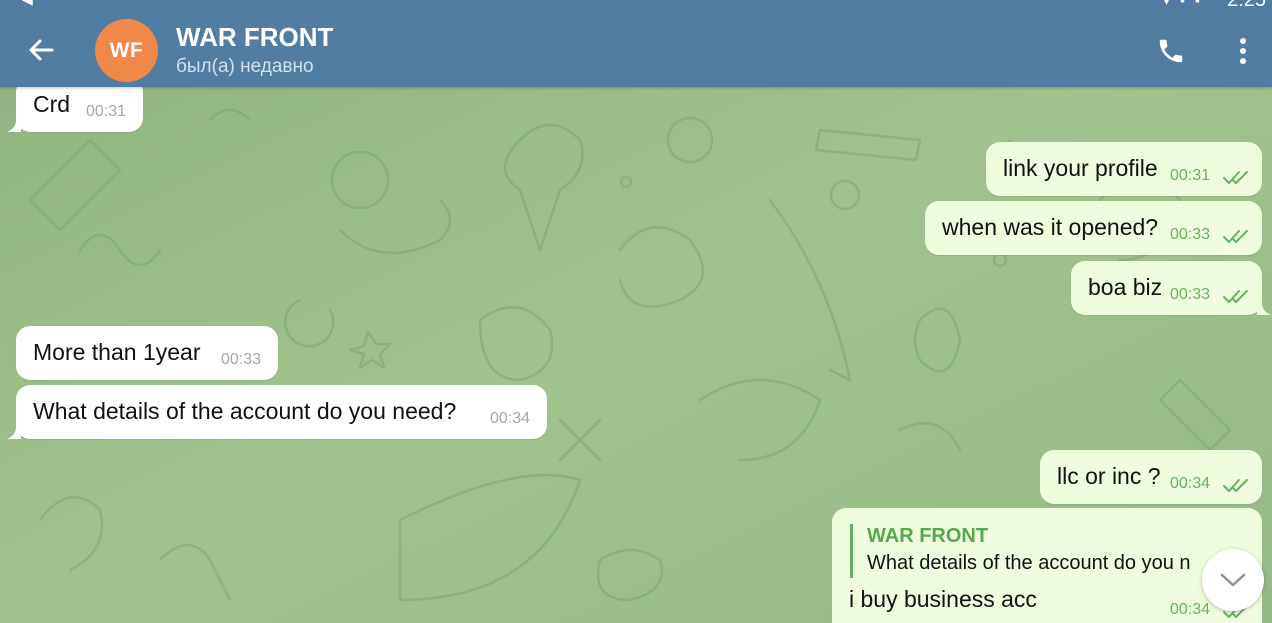 Image resolution: width=1272 pixels, height=623 pixels. I want to click on message-outgoing: link your profile 00:31, so click(1124, 169).